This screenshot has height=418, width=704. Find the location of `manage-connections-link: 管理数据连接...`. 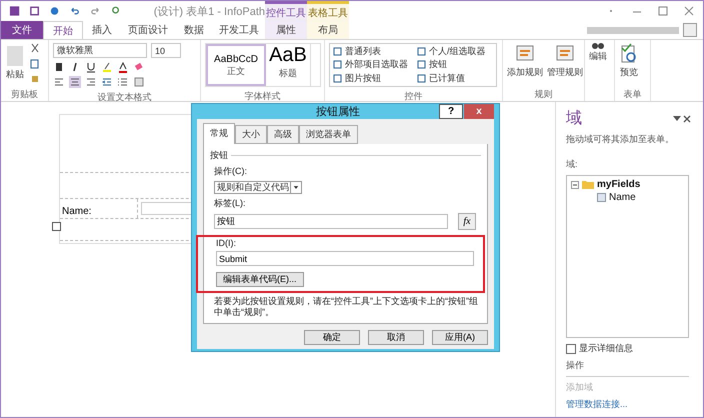

manage-connections-link: 管理数据连接... is located at coordinates (629, 404).